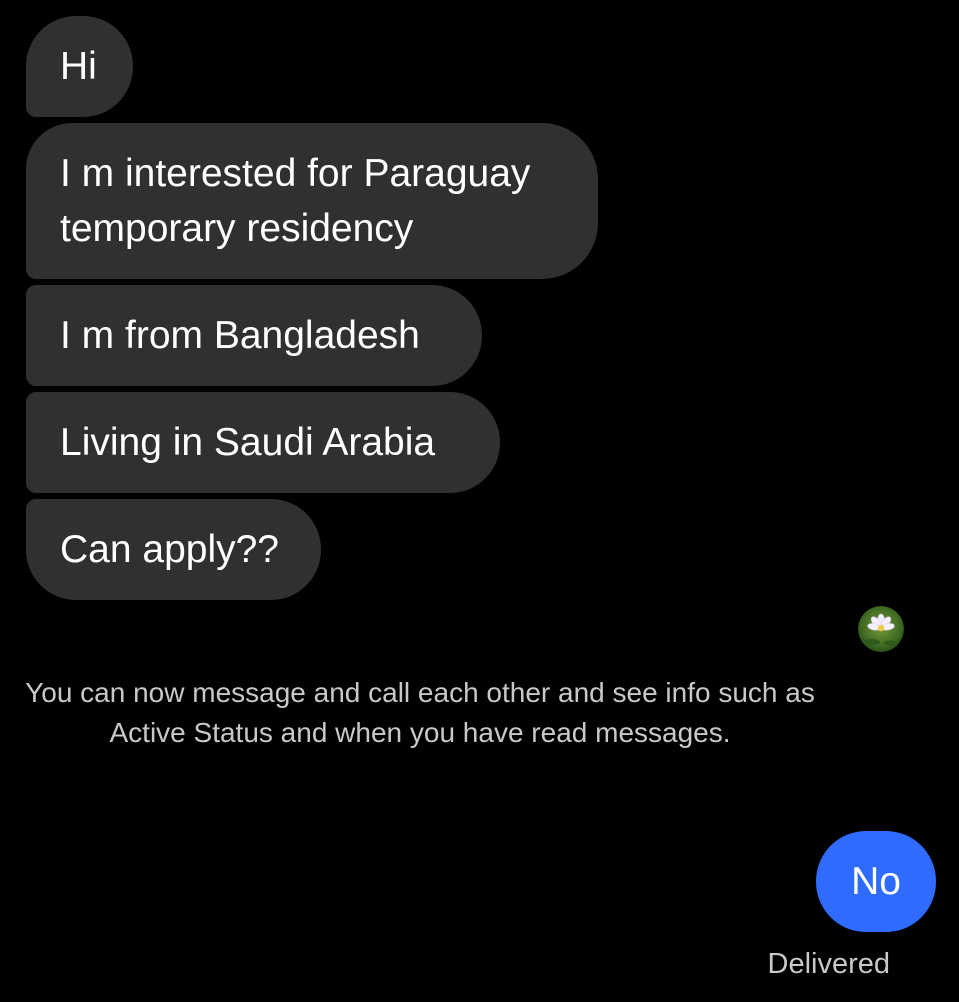 The width and height of the screenshot is (959, 1002). What do you see at coordinates (240, 335) in the screenshot?
I see `message-text: I m from Bangladesh` at bounding box center [240, 335].